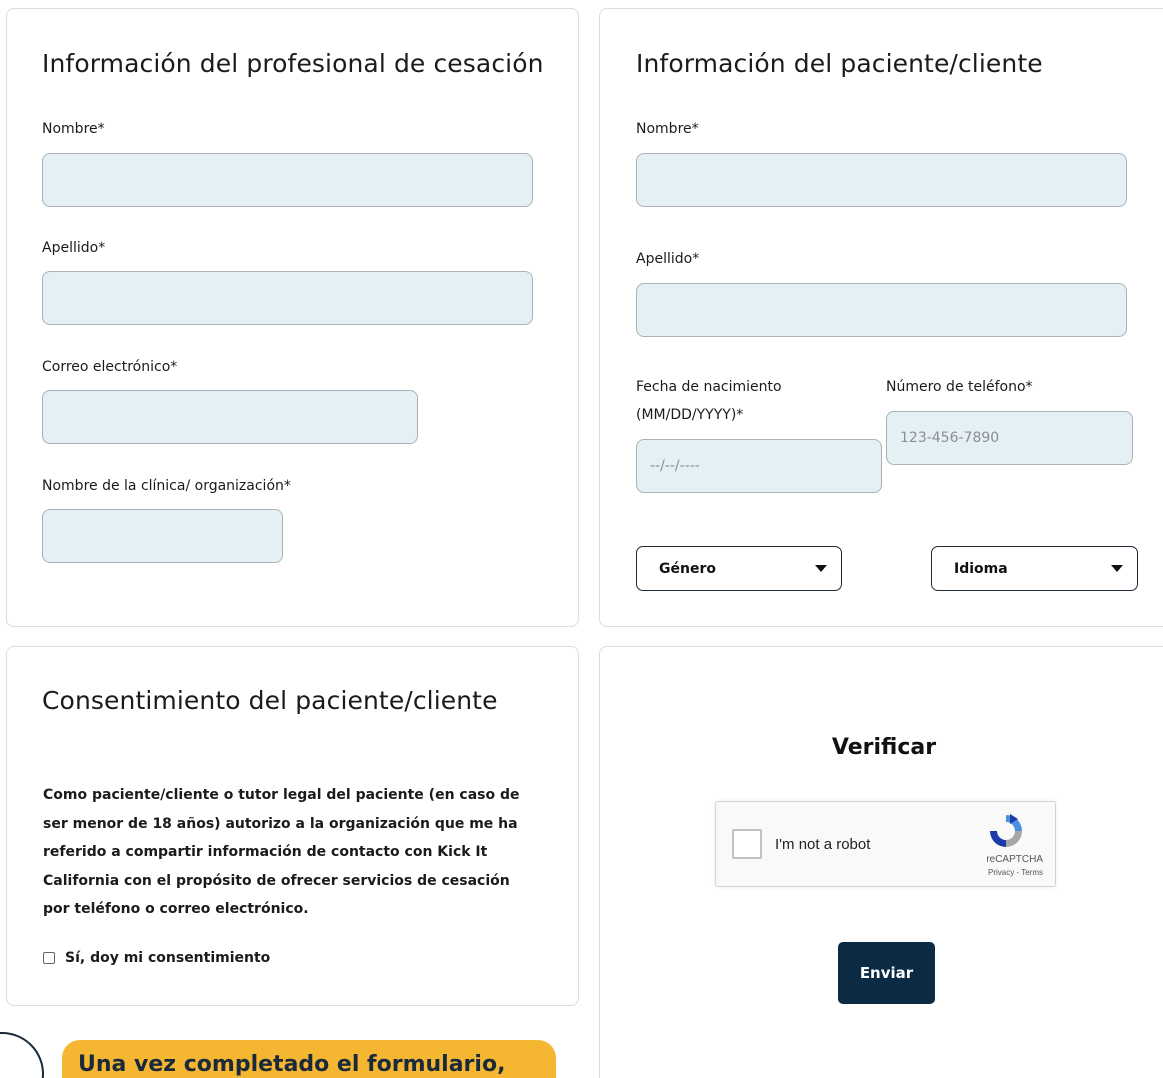  I want to click on callout-bubble: Una vez completado el formulario,, so click(309, 1059).